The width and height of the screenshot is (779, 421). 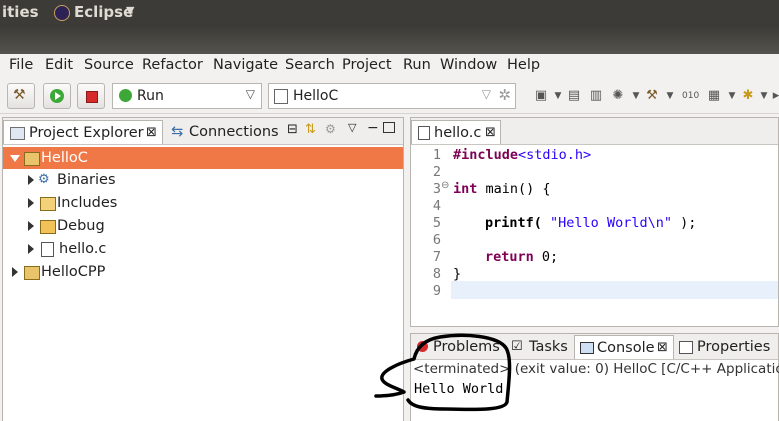 I want to click on tree-item-helloc: HelloC, so click(x=203, y=158).